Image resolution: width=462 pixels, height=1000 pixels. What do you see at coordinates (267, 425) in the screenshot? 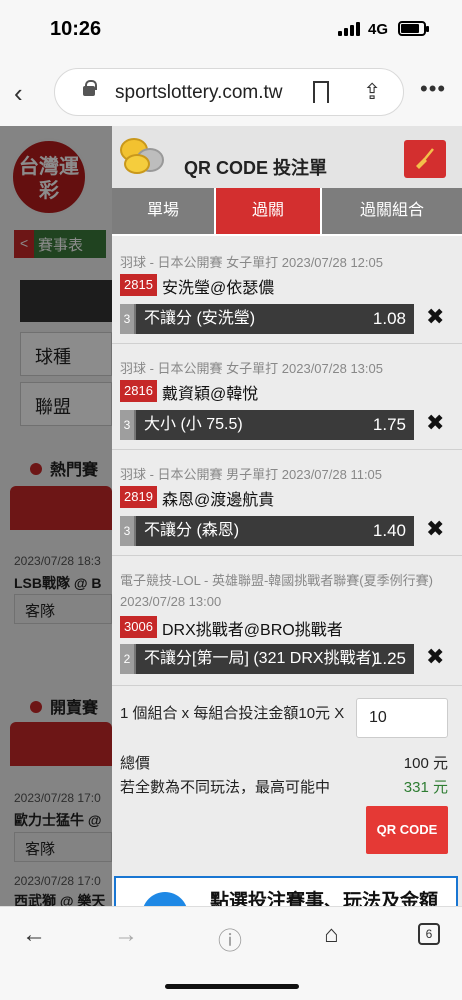
I see `bet-pick-row: 3 大小 (小 75.5) 1.75` at bounding box center [267, 425].